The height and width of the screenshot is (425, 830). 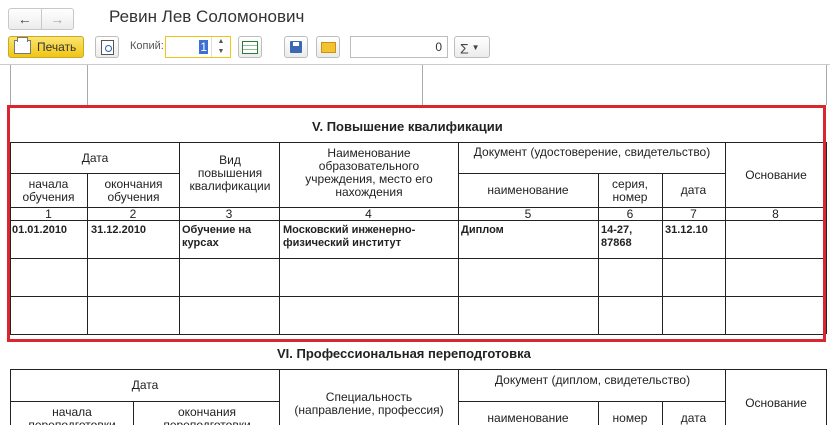 I want to click on s6-header-specialty: Специальность (направление, профессия), so click(x=369, y=403).